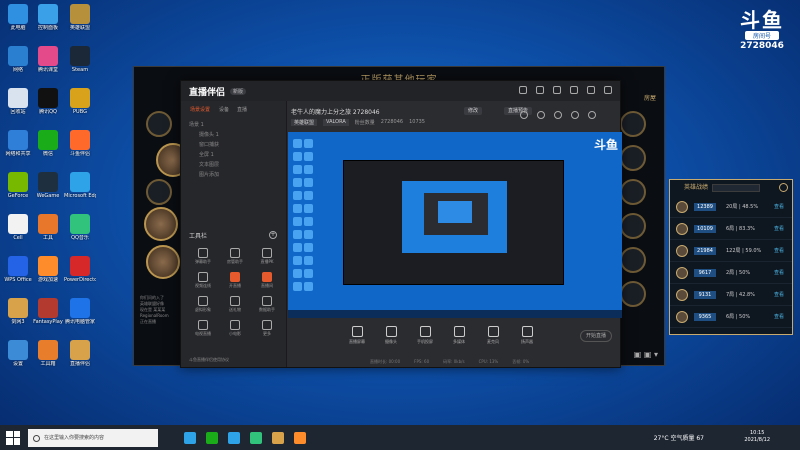 This screenshot has width=800, height=450. Describe the element at coordinates (267, 282) in the screenshot. I see `tool-button: 直播间` at that location.